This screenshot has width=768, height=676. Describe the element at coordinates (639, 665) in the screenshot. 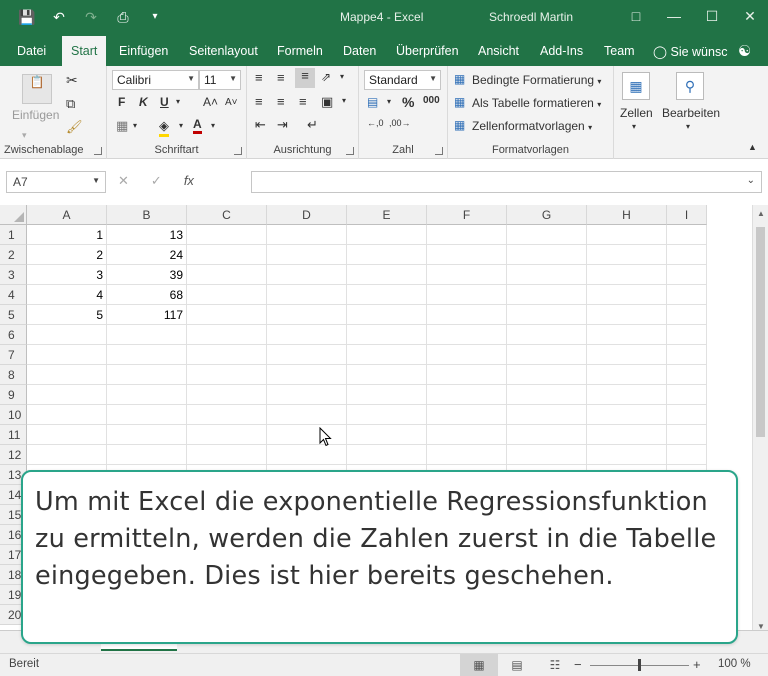

I see `zoom-slider-knob` at that location.